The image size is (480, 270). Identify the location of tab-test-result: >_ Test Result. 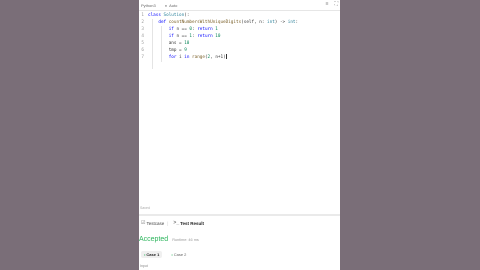
(188, 223).